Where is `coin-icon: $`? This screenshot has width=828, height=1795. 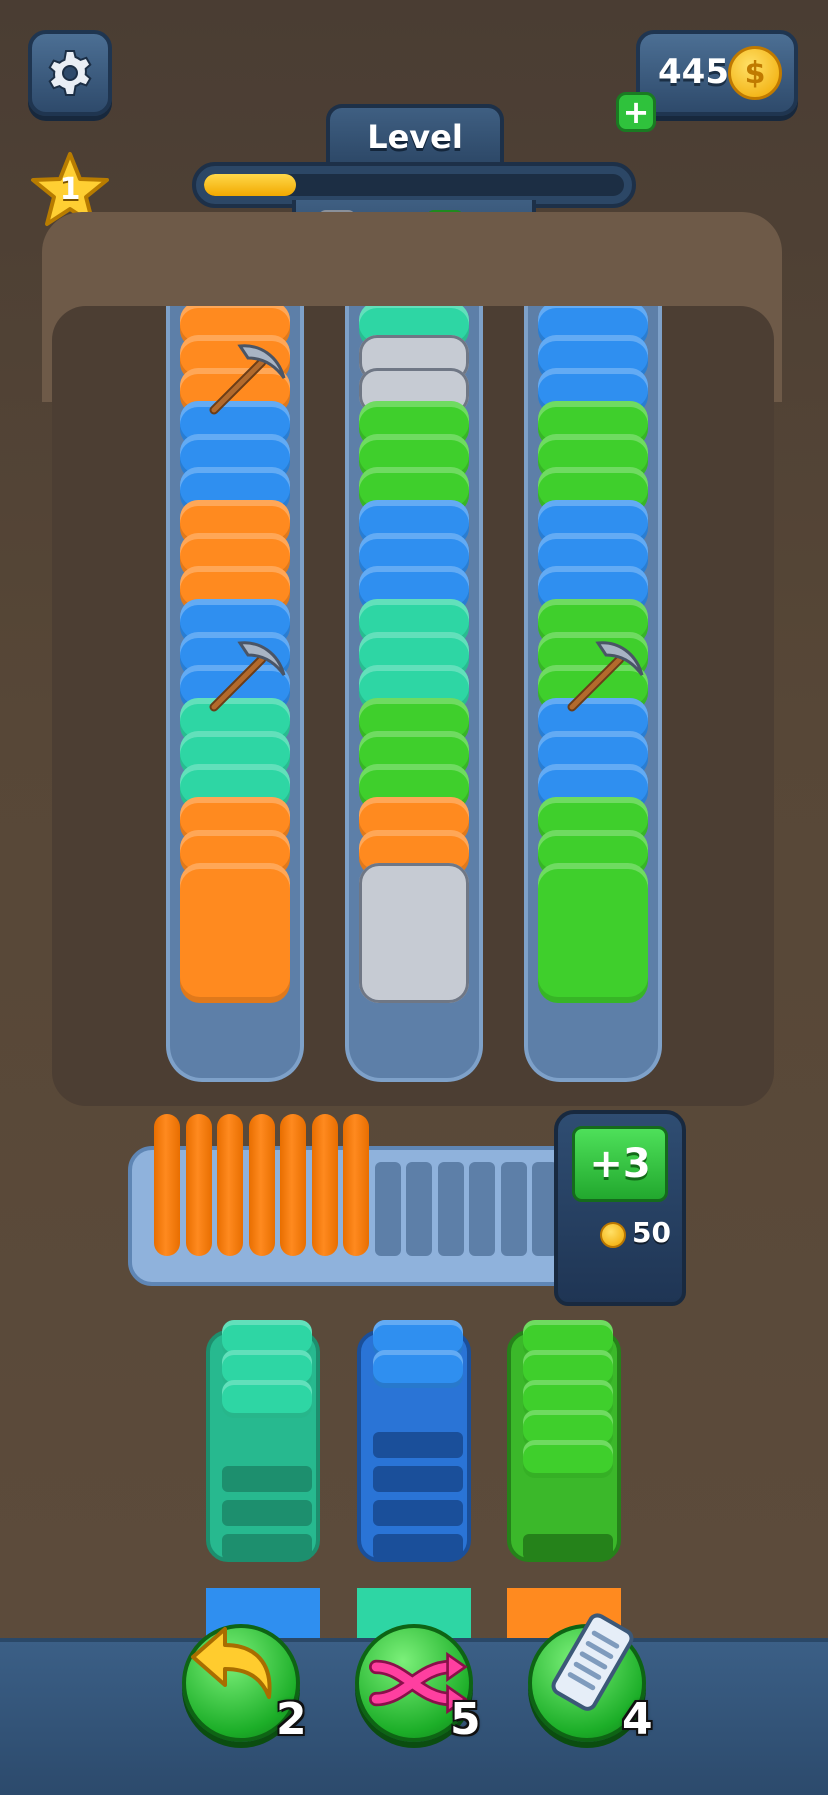 coin-icon: $ is located at coordinates (755, 73).